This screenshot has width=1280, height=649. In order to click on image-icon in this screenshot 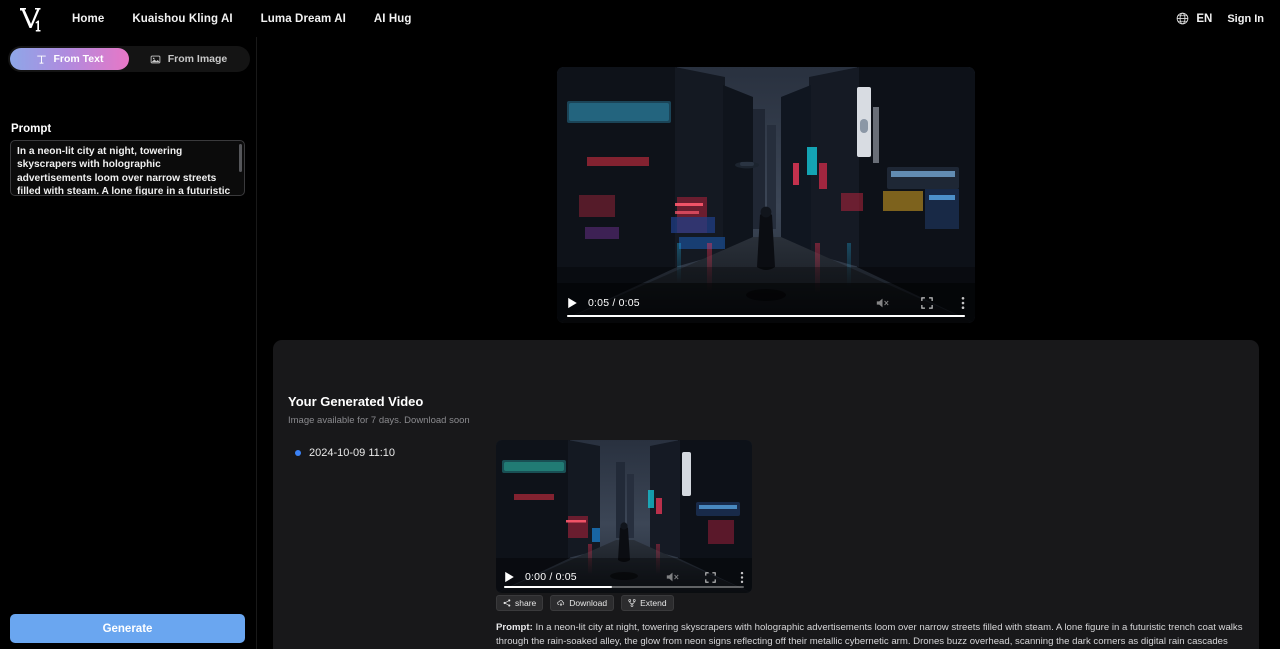, I will do `click(155, 59)`.